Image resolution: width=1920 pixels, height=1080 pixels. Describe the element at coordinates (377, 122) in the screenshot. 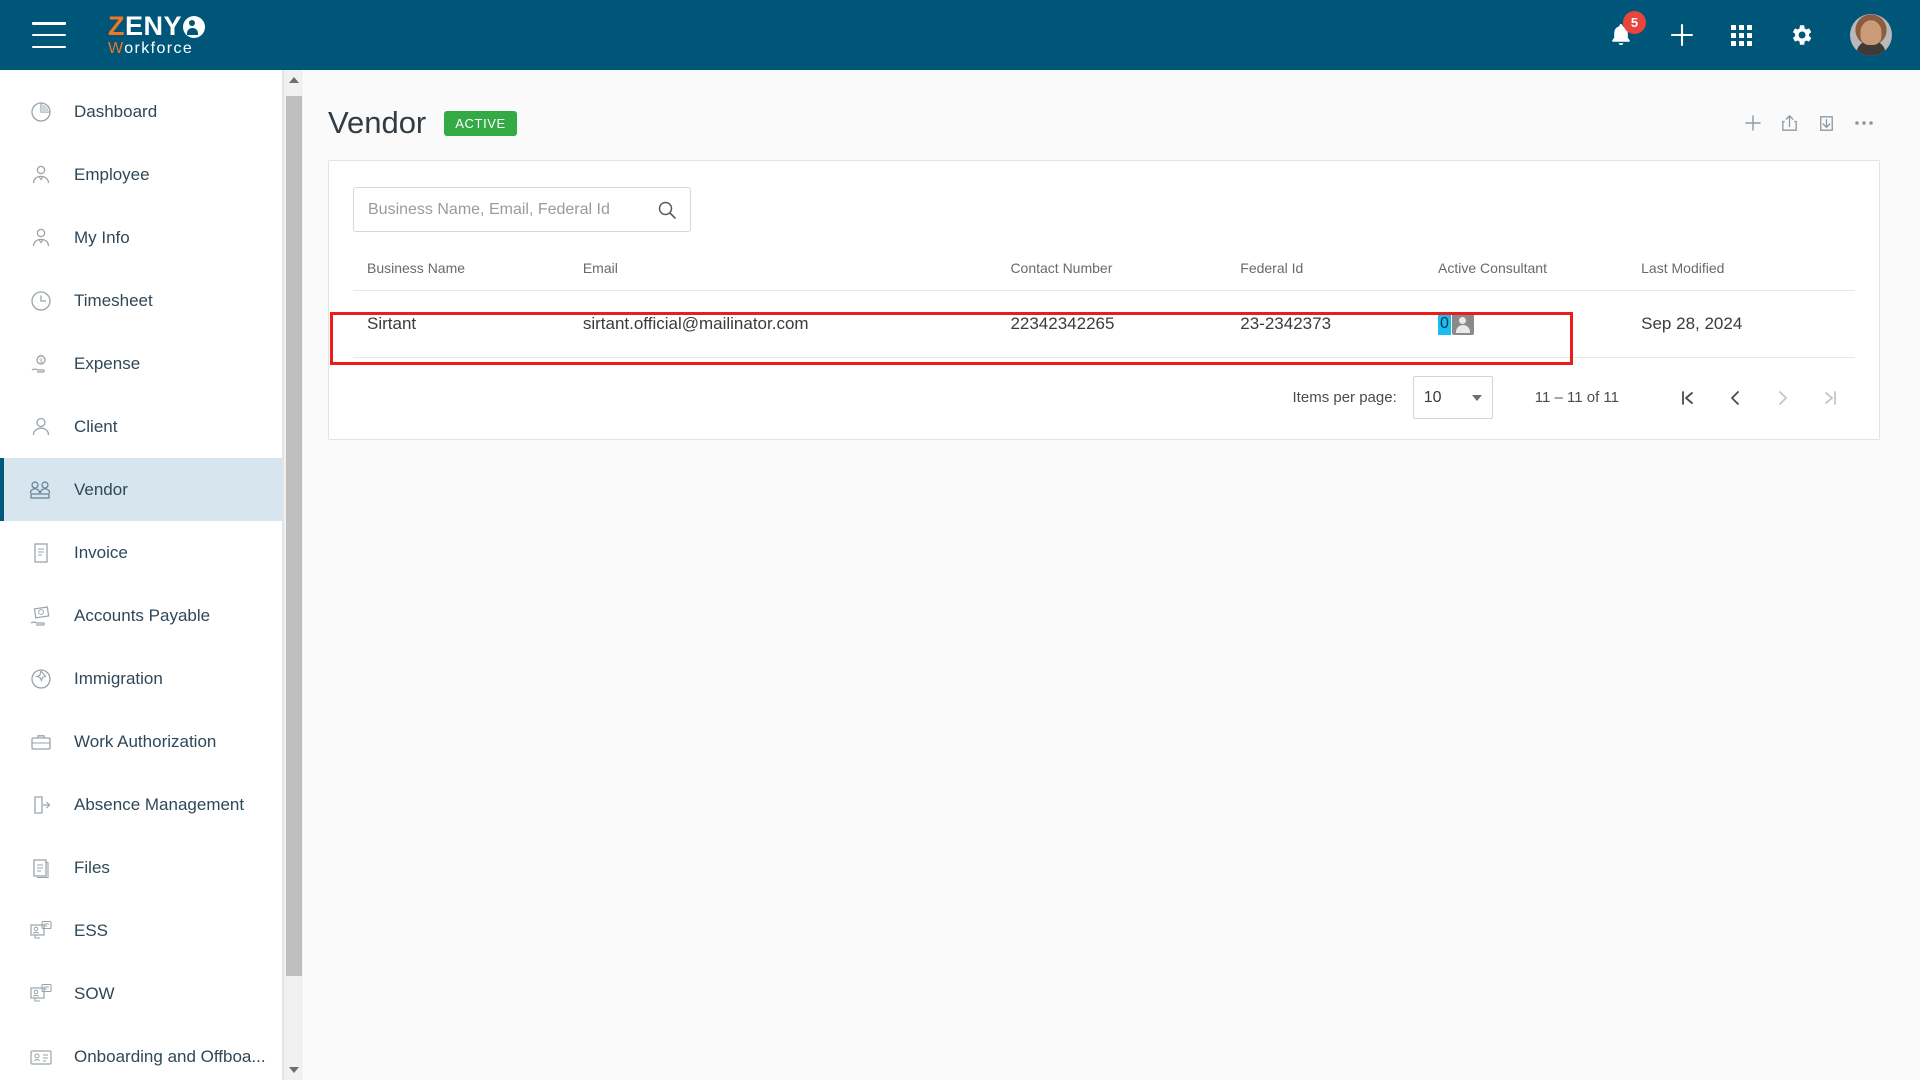

I see `page-title: Vendor` at that location.